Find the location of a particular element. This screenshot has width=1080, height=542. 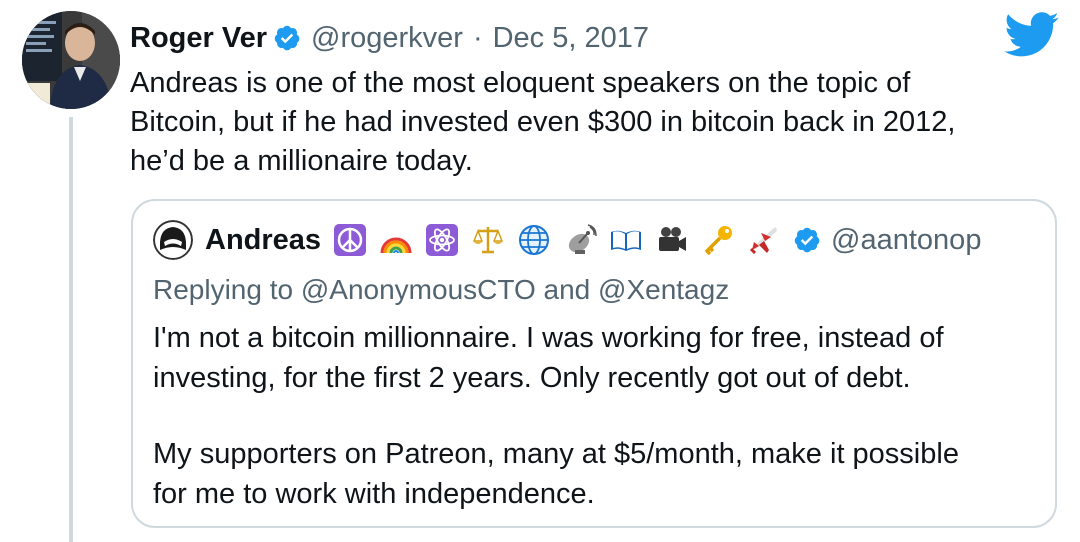

video-camera-icon is located at coordinates (673, 239).